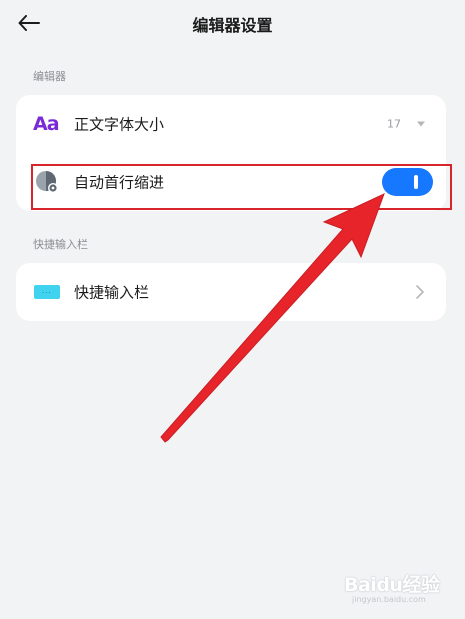 This screenshot has height=619, width=465. I want to click on watermark-text: Baidu经验, so click(392, 585).